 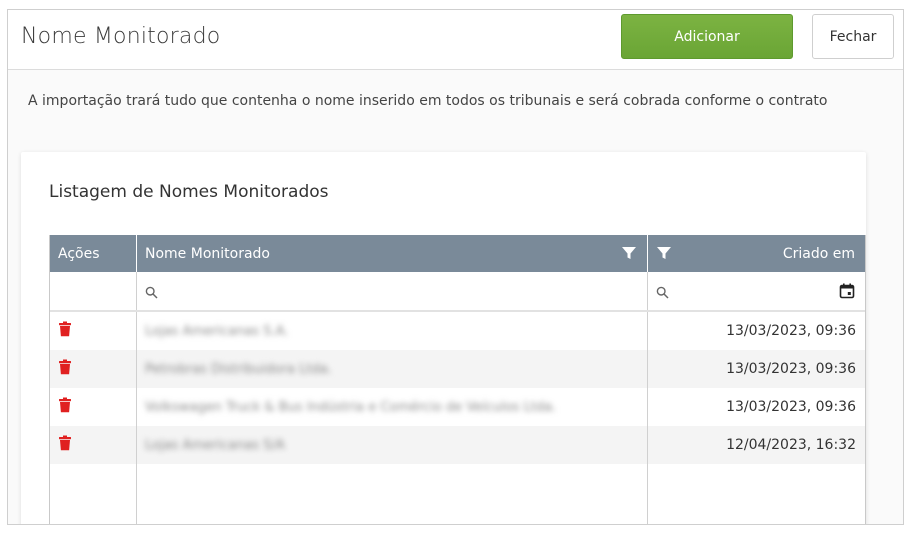 I want to click on grid-empty-area, so click(x=457, y=494).